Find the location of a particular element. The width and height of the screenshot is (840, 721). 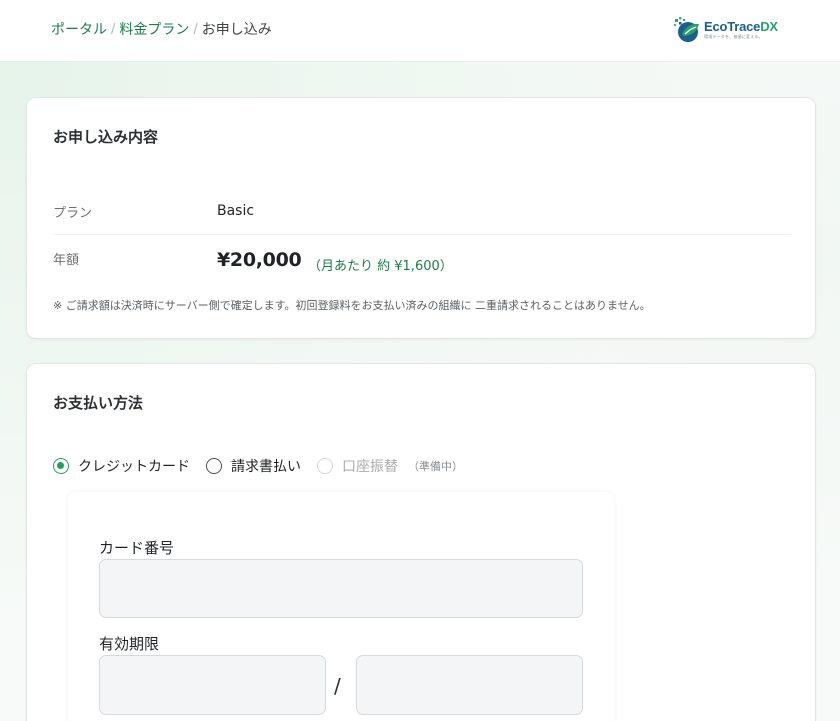

card-number-input is located at coordinates (341, 588).